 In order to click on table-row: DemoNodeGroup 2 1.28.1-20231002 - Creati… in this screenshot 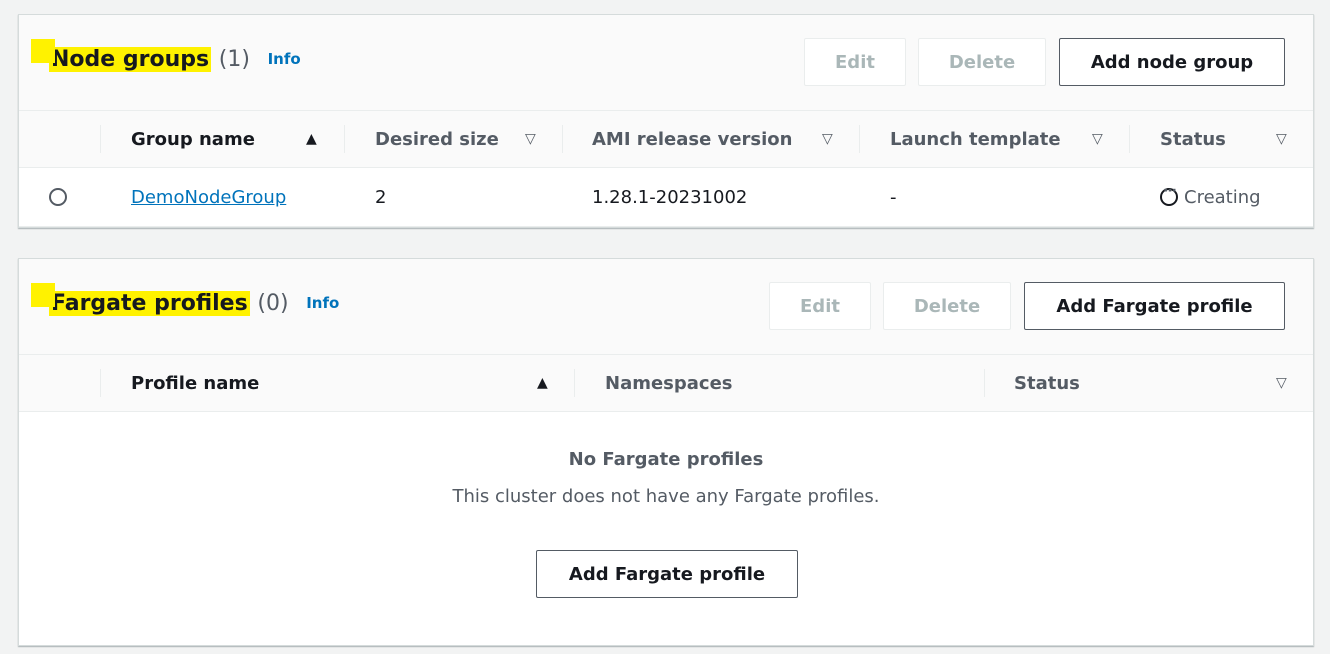, I will do `click(666, 197)`.